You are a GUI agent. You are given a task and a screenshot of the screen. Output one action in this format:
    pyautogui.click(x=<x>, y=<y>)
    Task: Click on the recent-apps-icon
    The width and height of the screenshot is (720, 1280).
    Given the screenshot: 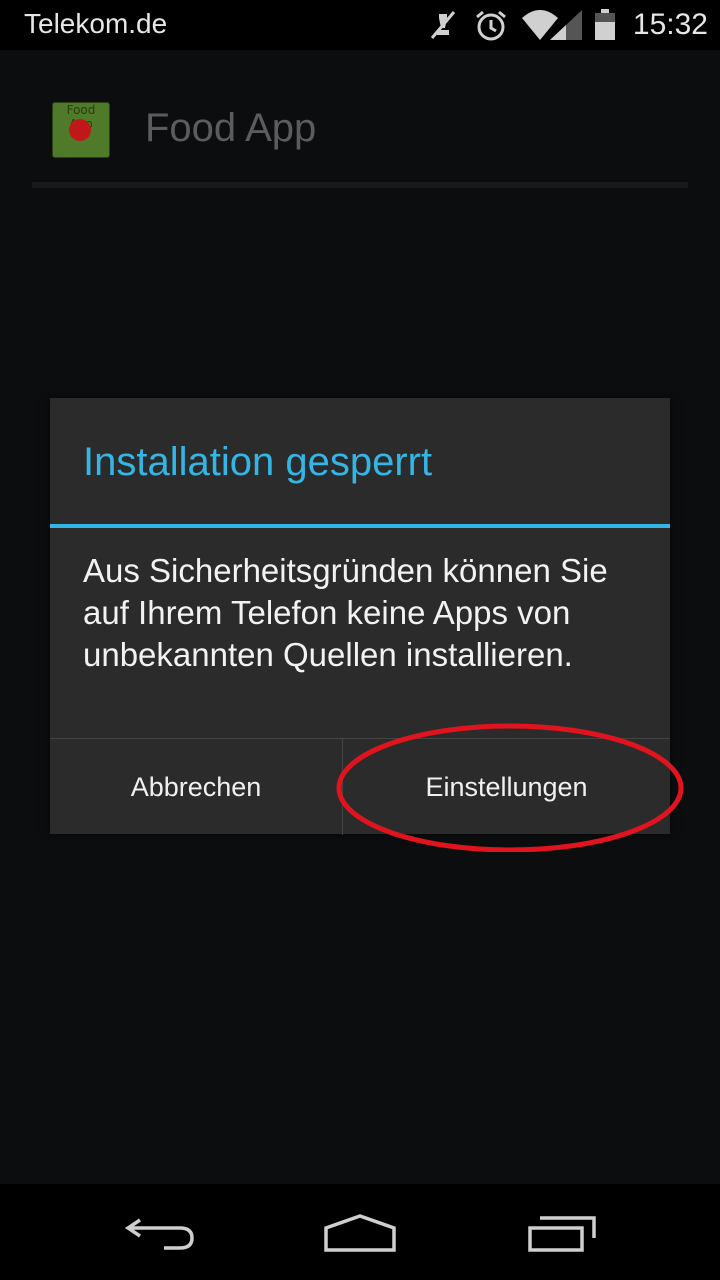 What is the action you would take?
    pyautogui.click(x=562, y=1234)
    